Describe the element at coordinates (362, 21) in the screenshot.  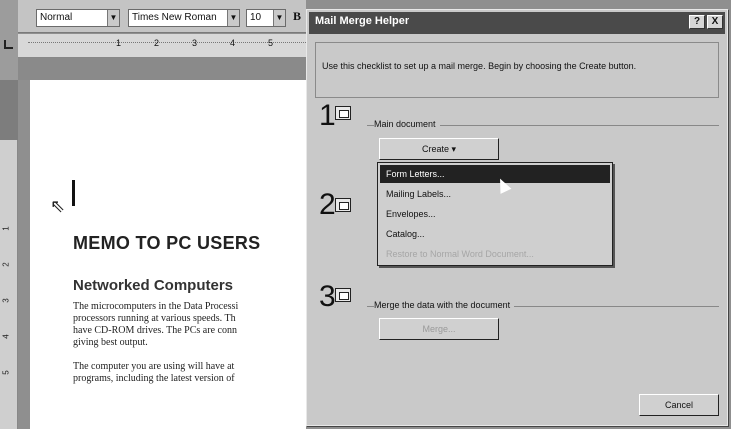
I see `dialog-title: Mail Merge Helper` at that location.